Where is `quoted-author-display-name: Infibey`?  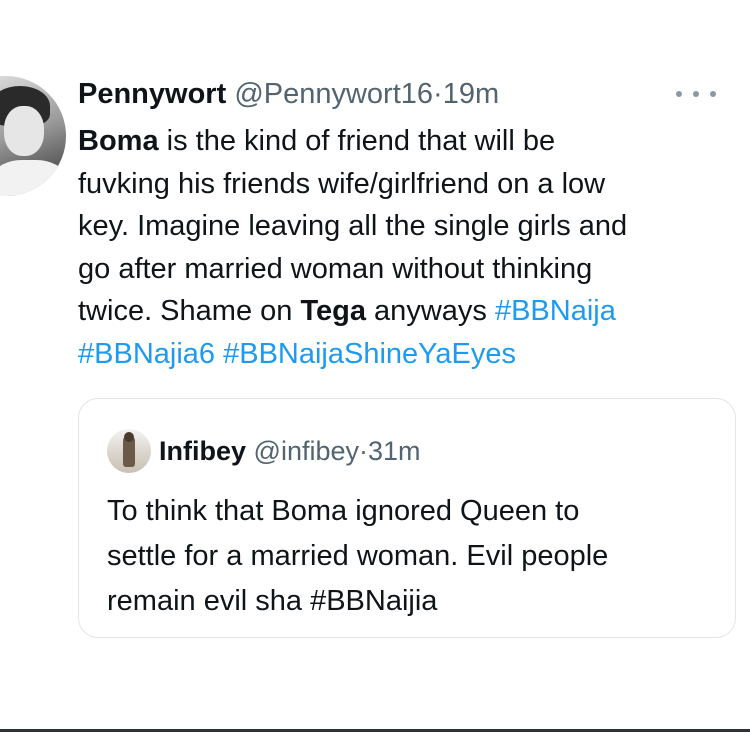
quoted-author-display-name: Infibey is located at coordinates (203, 451).